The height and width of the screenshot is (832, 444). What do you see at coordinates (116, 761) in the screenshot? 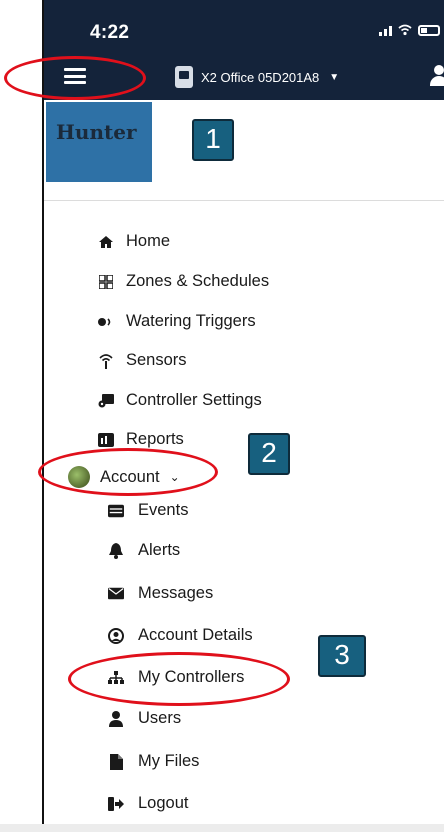
I see `file-icon` at bounding box center [116, 761].